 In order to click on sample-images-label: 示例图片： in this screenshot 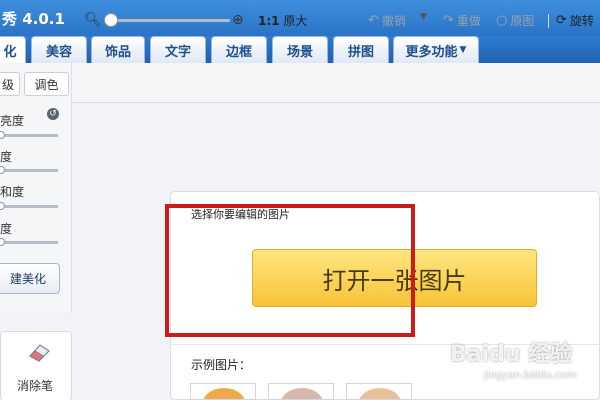, I will do `click(221, 365)`.